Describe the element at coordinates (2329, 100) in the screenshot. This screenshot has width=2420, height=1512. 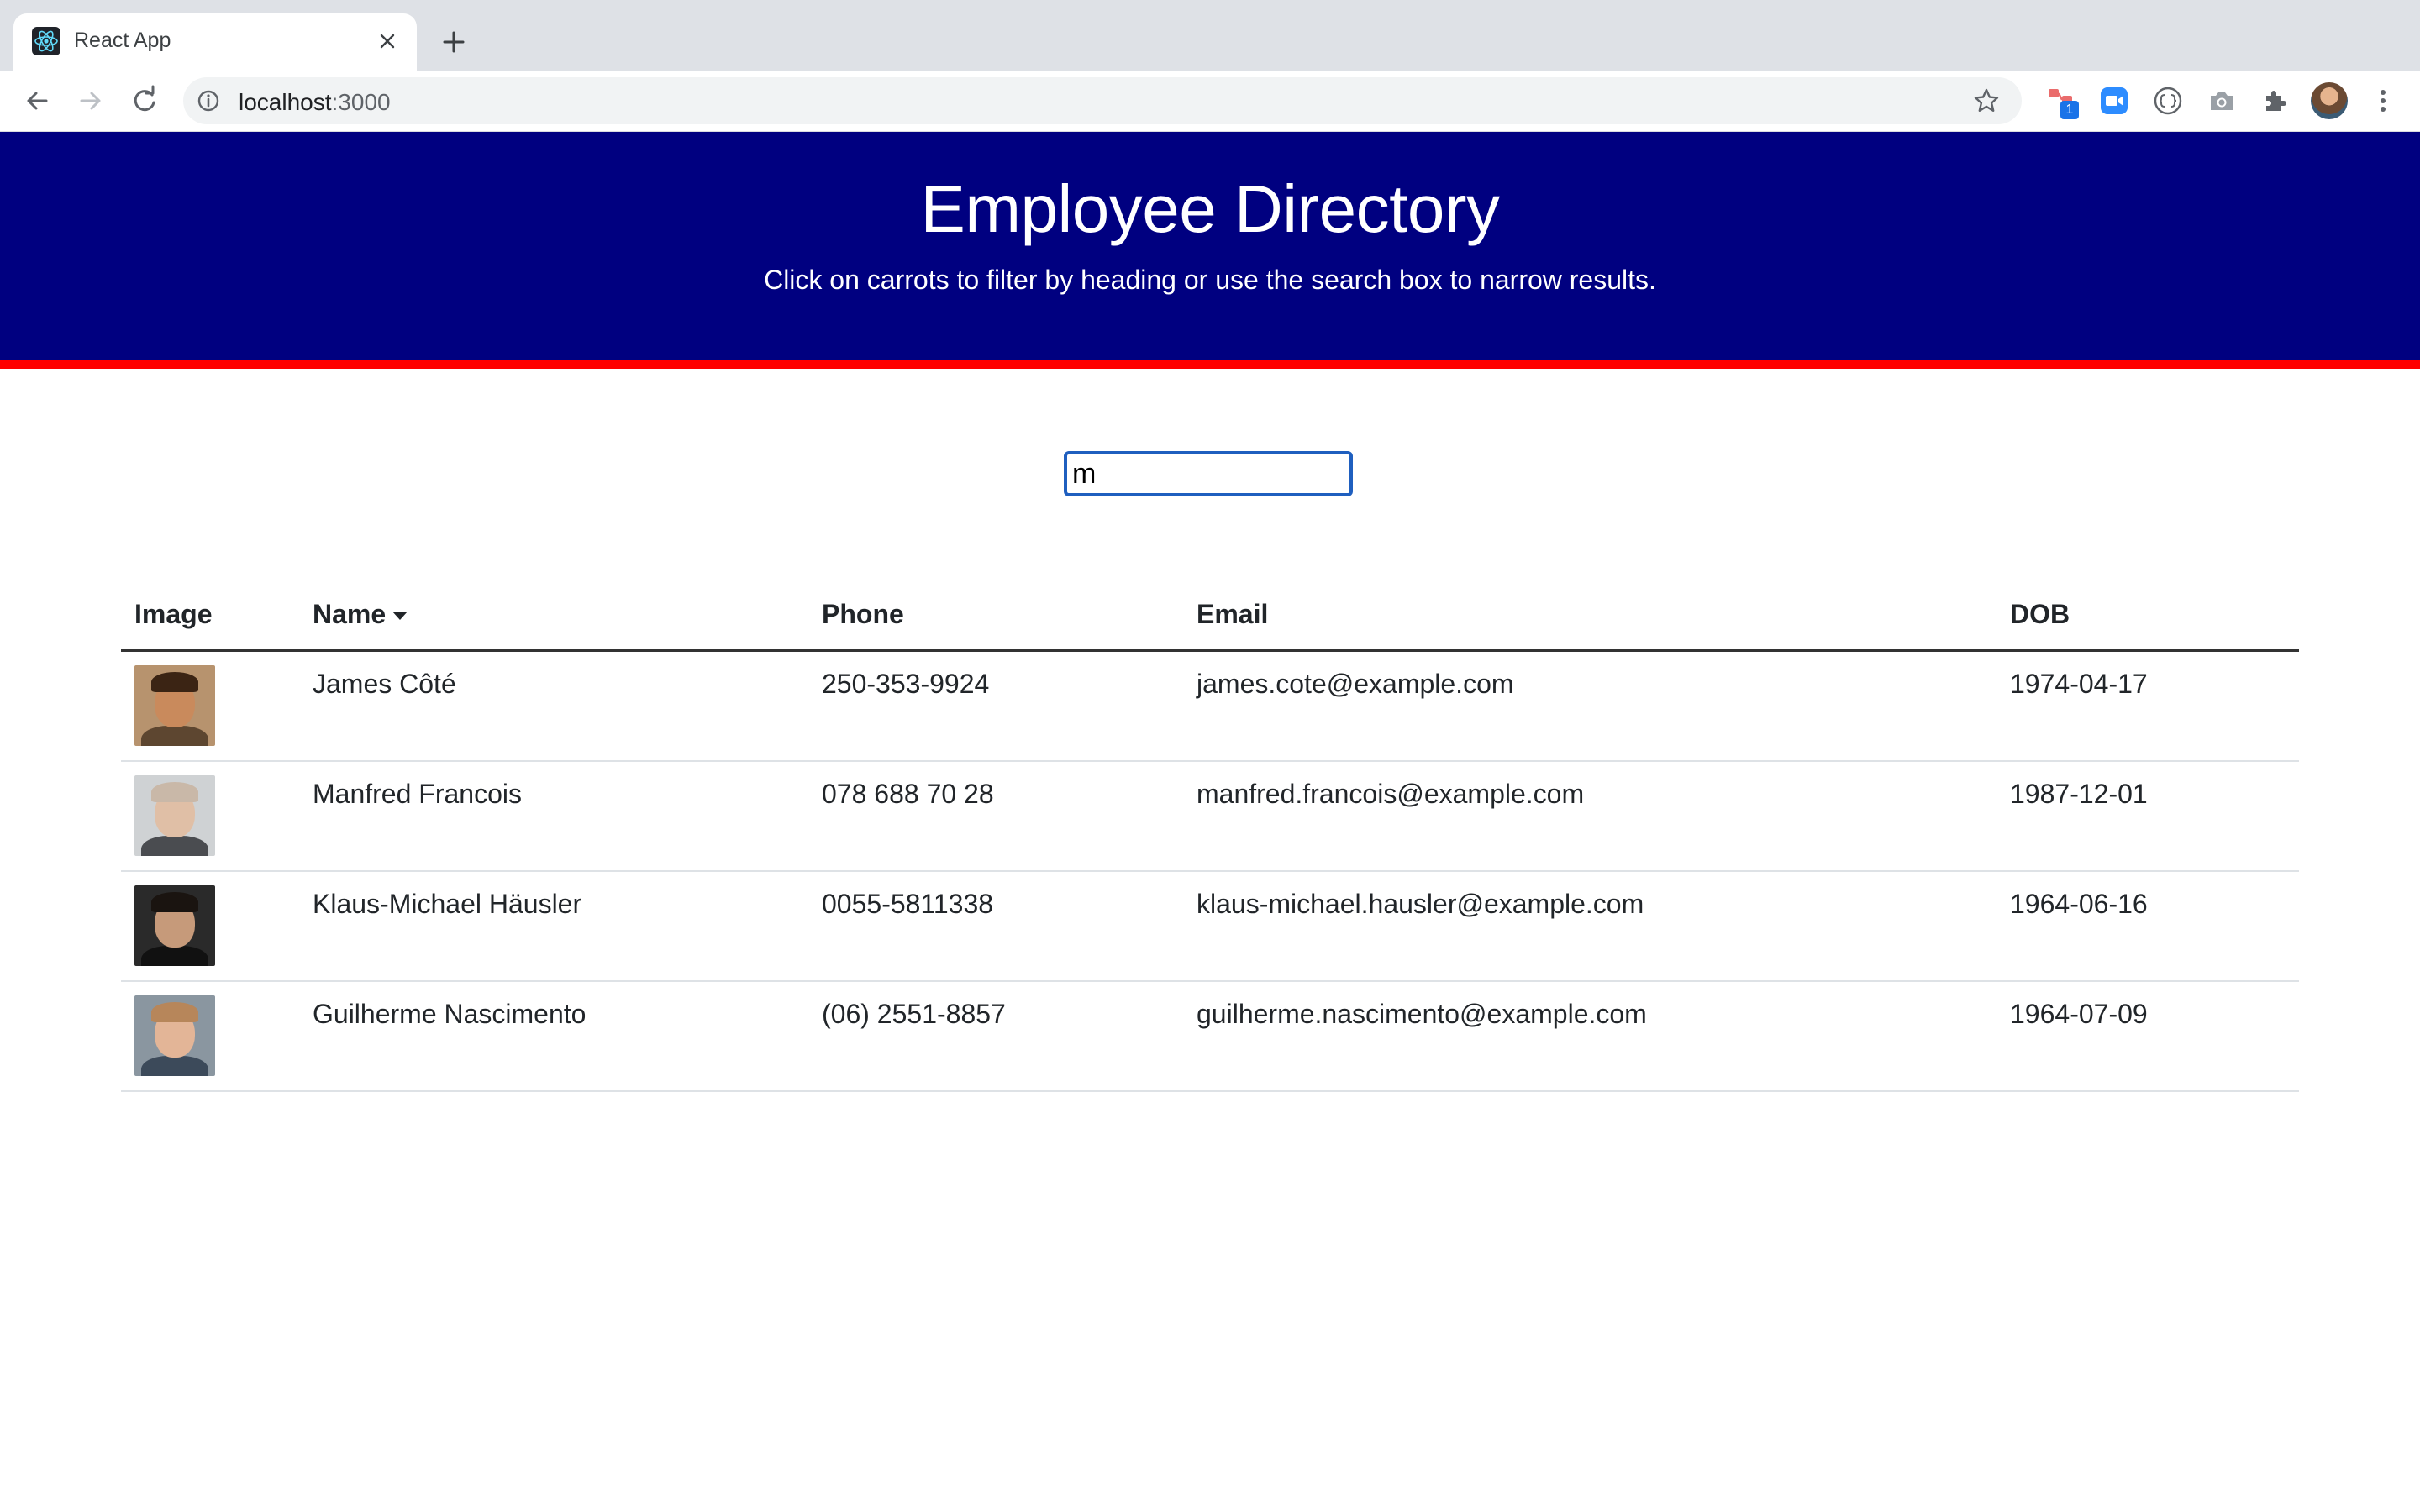
I see `profile-avatar` at that location.